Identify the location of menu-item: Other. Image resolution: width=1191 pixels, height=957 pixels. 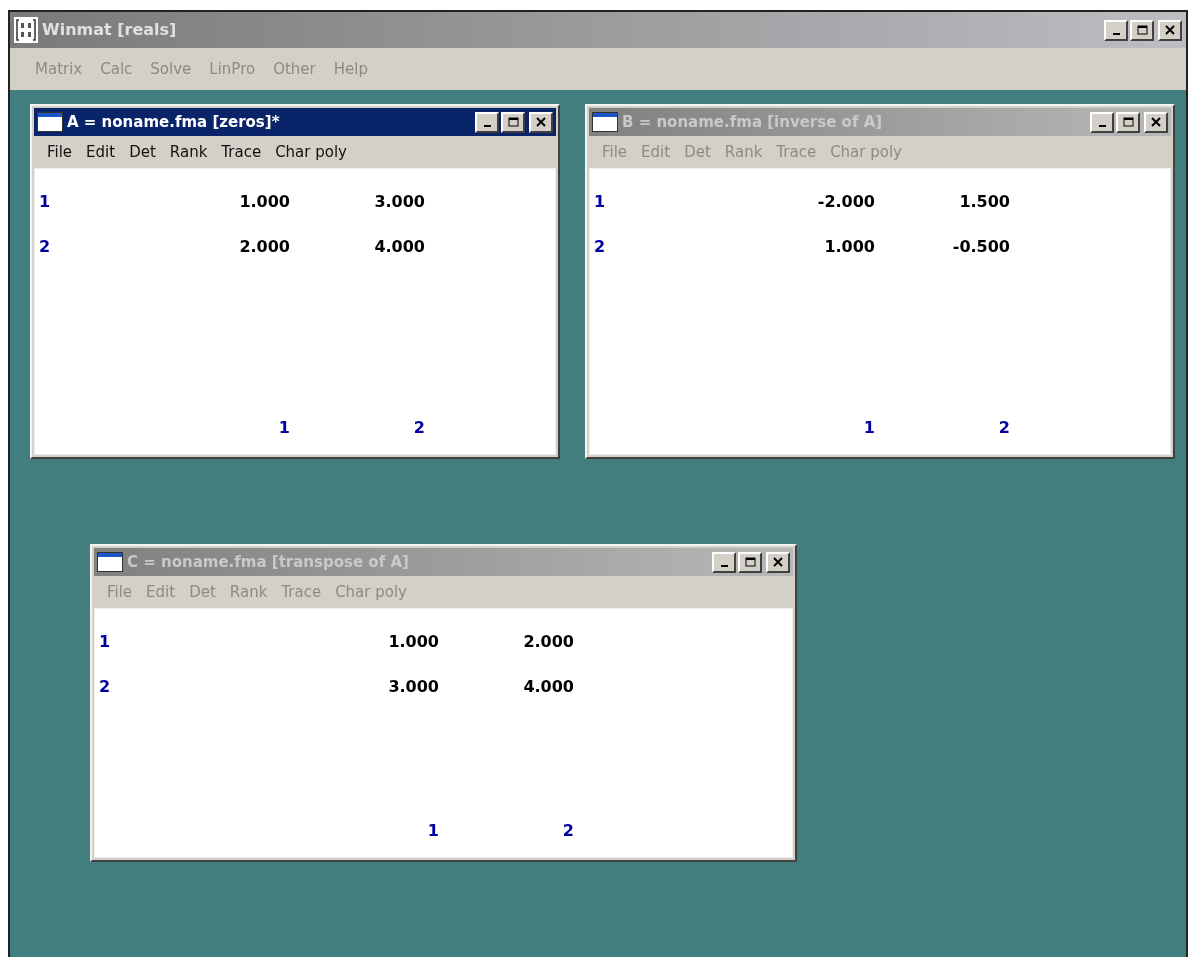
(294, 69).